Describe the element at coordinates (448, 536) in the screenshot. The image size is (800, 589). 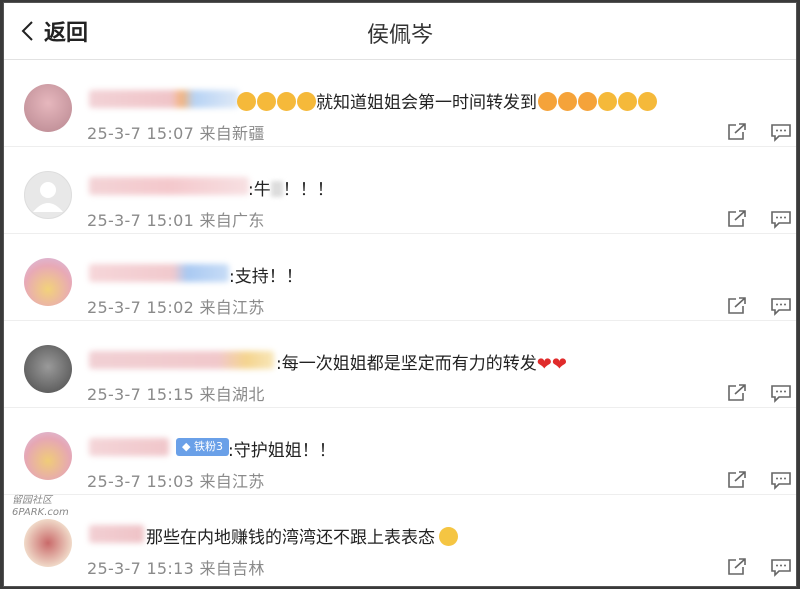
I see `smile-emoji-icon` at that location.